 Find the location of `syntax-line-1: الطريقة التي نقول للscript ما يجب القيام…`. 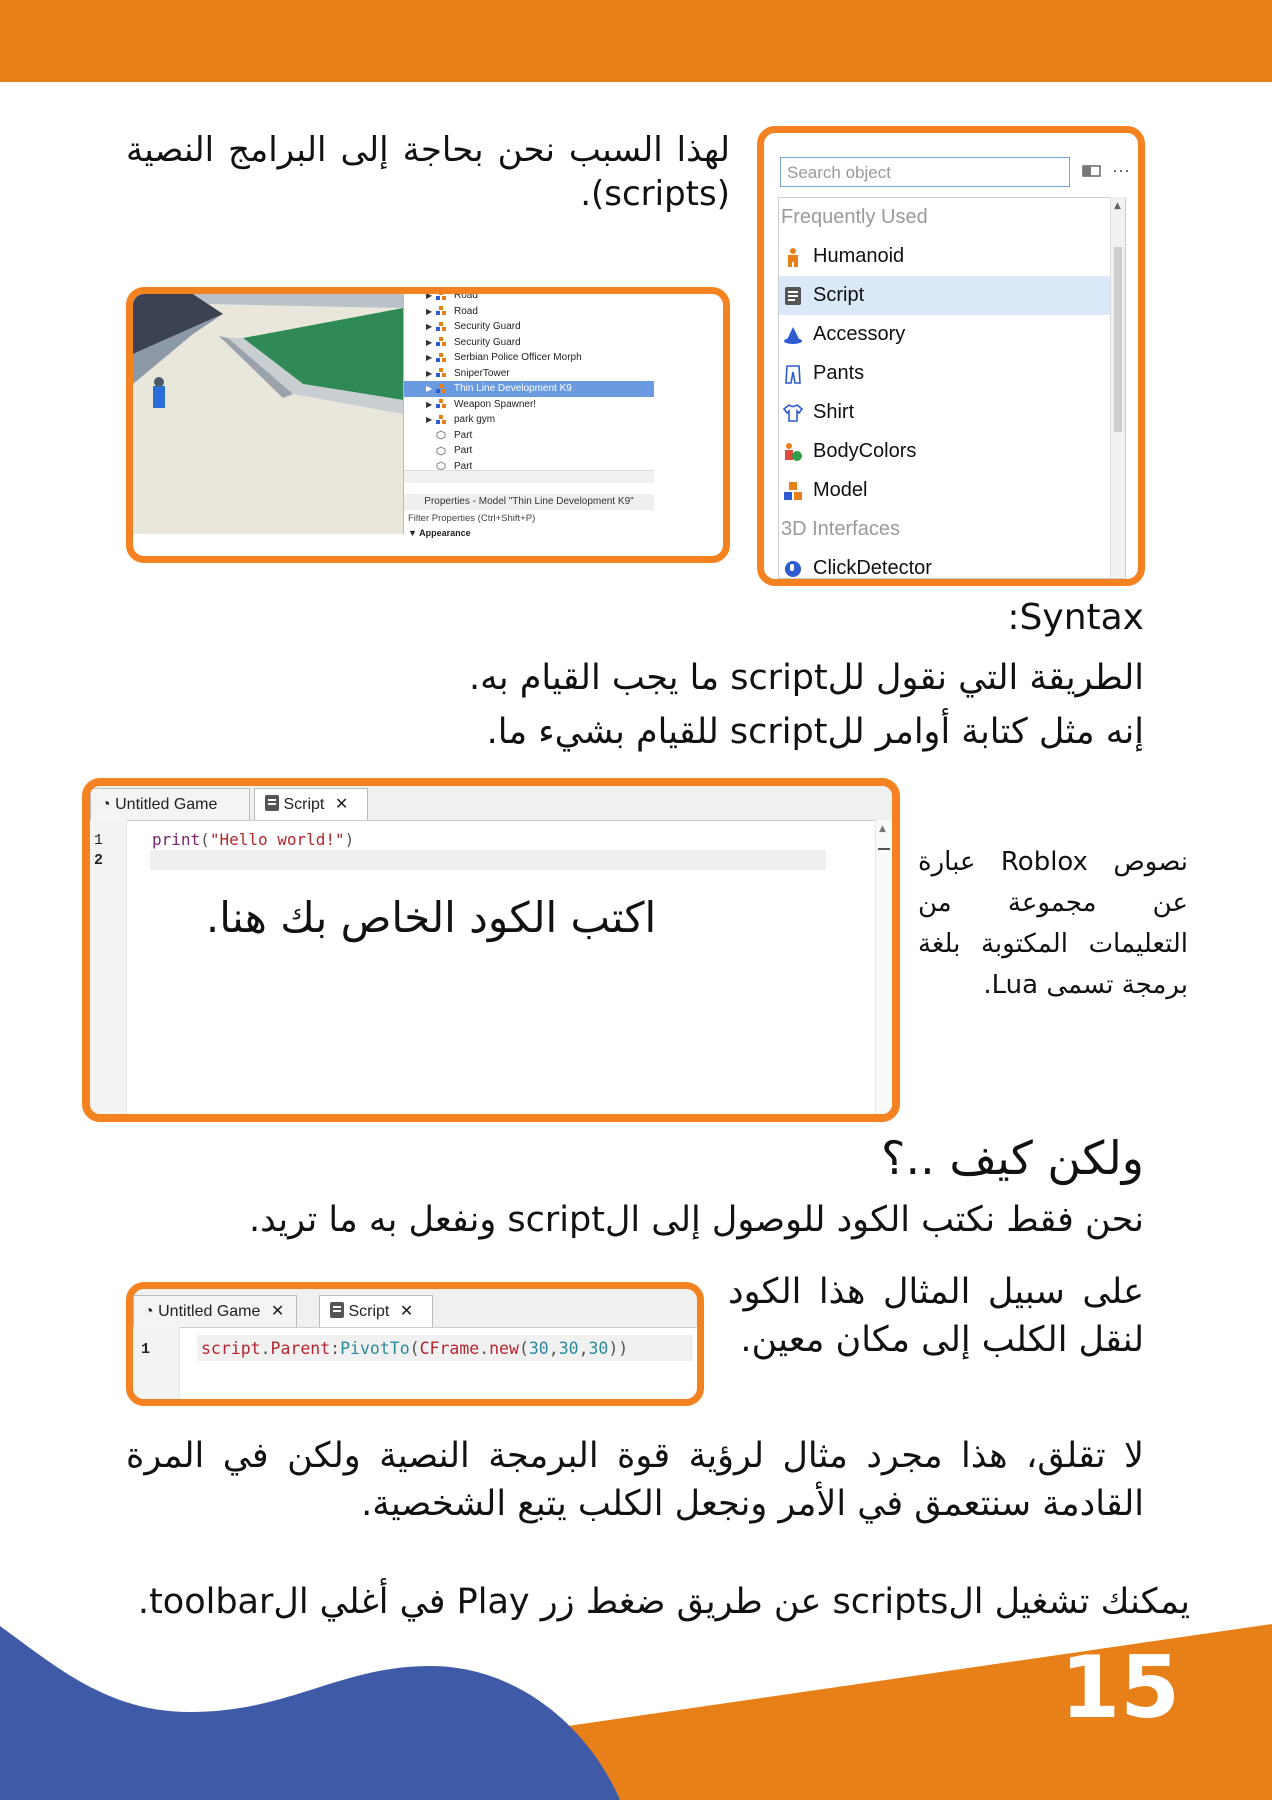

syntax-line-1: الطريقة التي نقول للscript ما يجب القيام… is located at coordinates (806, 678).